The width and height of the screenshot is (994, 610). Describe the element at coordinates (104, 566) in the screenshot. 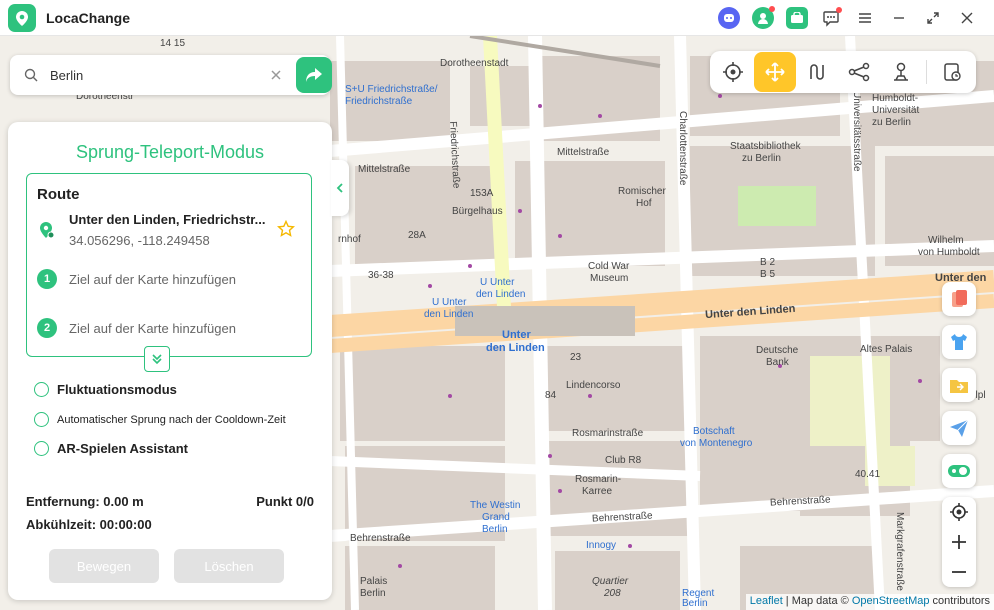

I see `move-button: Bewegen` at that location.